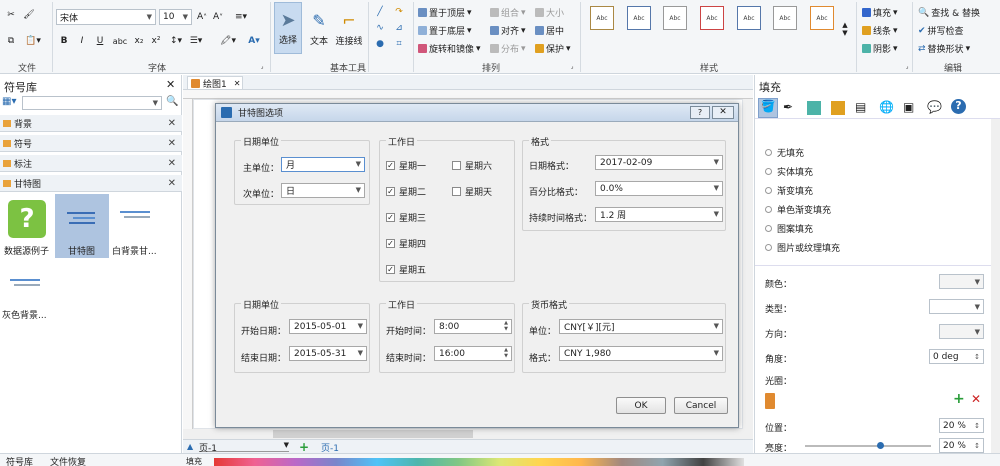 Image resolution: width=1000 pixels, height=466 pixels. I want to click on currency-format-select: CNY 1,980 ▼, so click(641, 353).